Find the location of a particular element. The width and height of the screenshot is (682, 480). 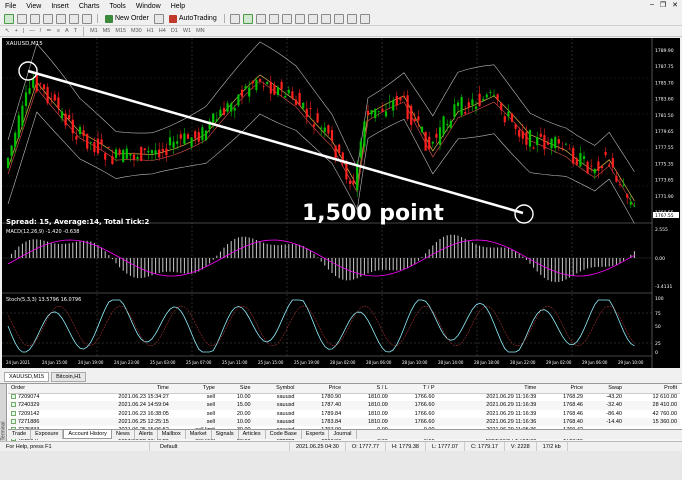

crosshair-icon: + is located at coordinates (16, 31).